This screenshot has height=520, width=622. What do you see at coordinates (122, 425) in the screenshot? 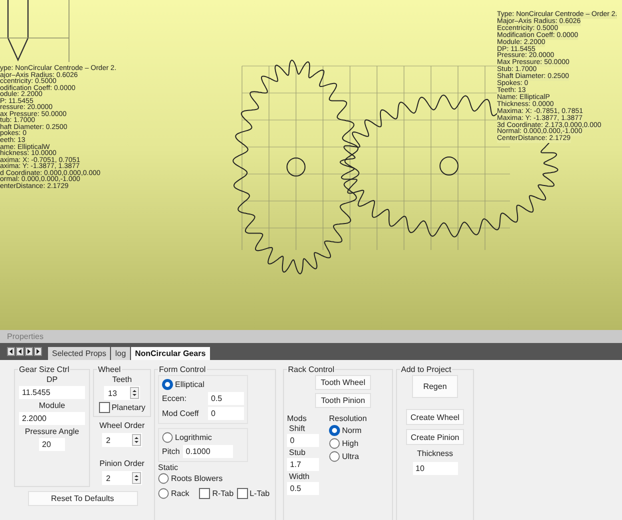
I see `field-label: Wheel Order` at bounding box center [122, 425].